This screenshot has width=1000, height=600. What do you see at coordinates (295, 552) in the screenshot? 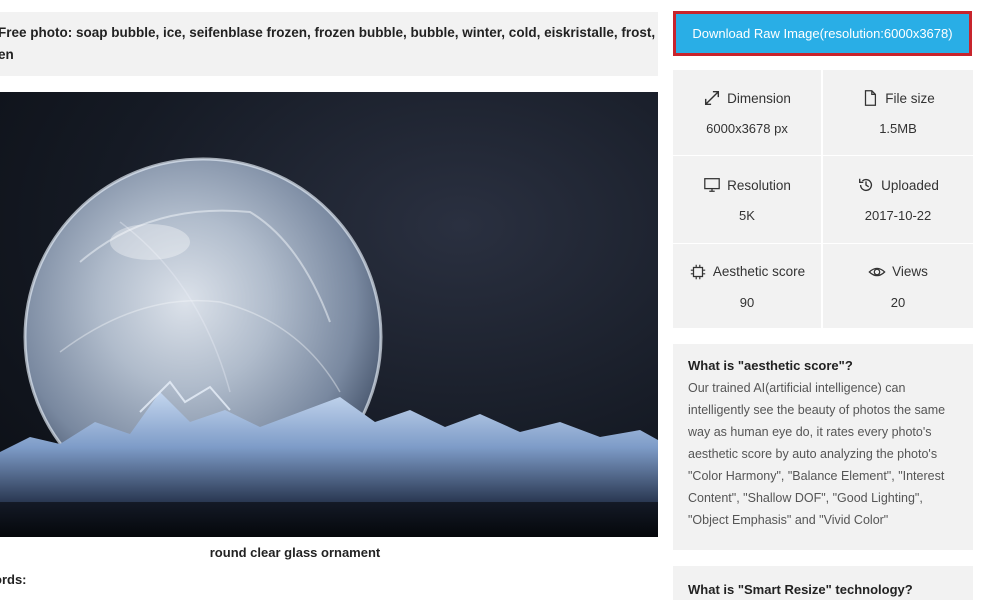
I see `photo-caption: round clear glass ornament` at bounding box center [295, 552].